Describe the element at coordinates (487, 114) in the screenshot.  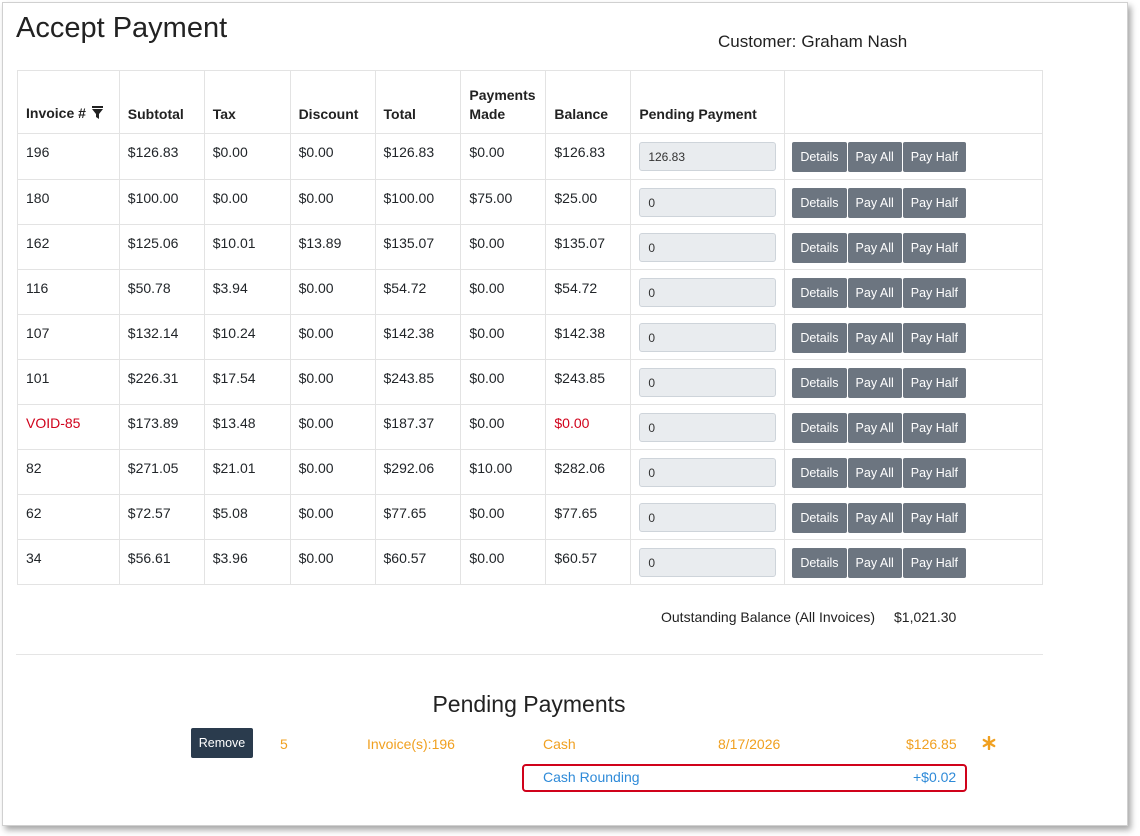
I see `header-payments-made-line2: Made` at that location.